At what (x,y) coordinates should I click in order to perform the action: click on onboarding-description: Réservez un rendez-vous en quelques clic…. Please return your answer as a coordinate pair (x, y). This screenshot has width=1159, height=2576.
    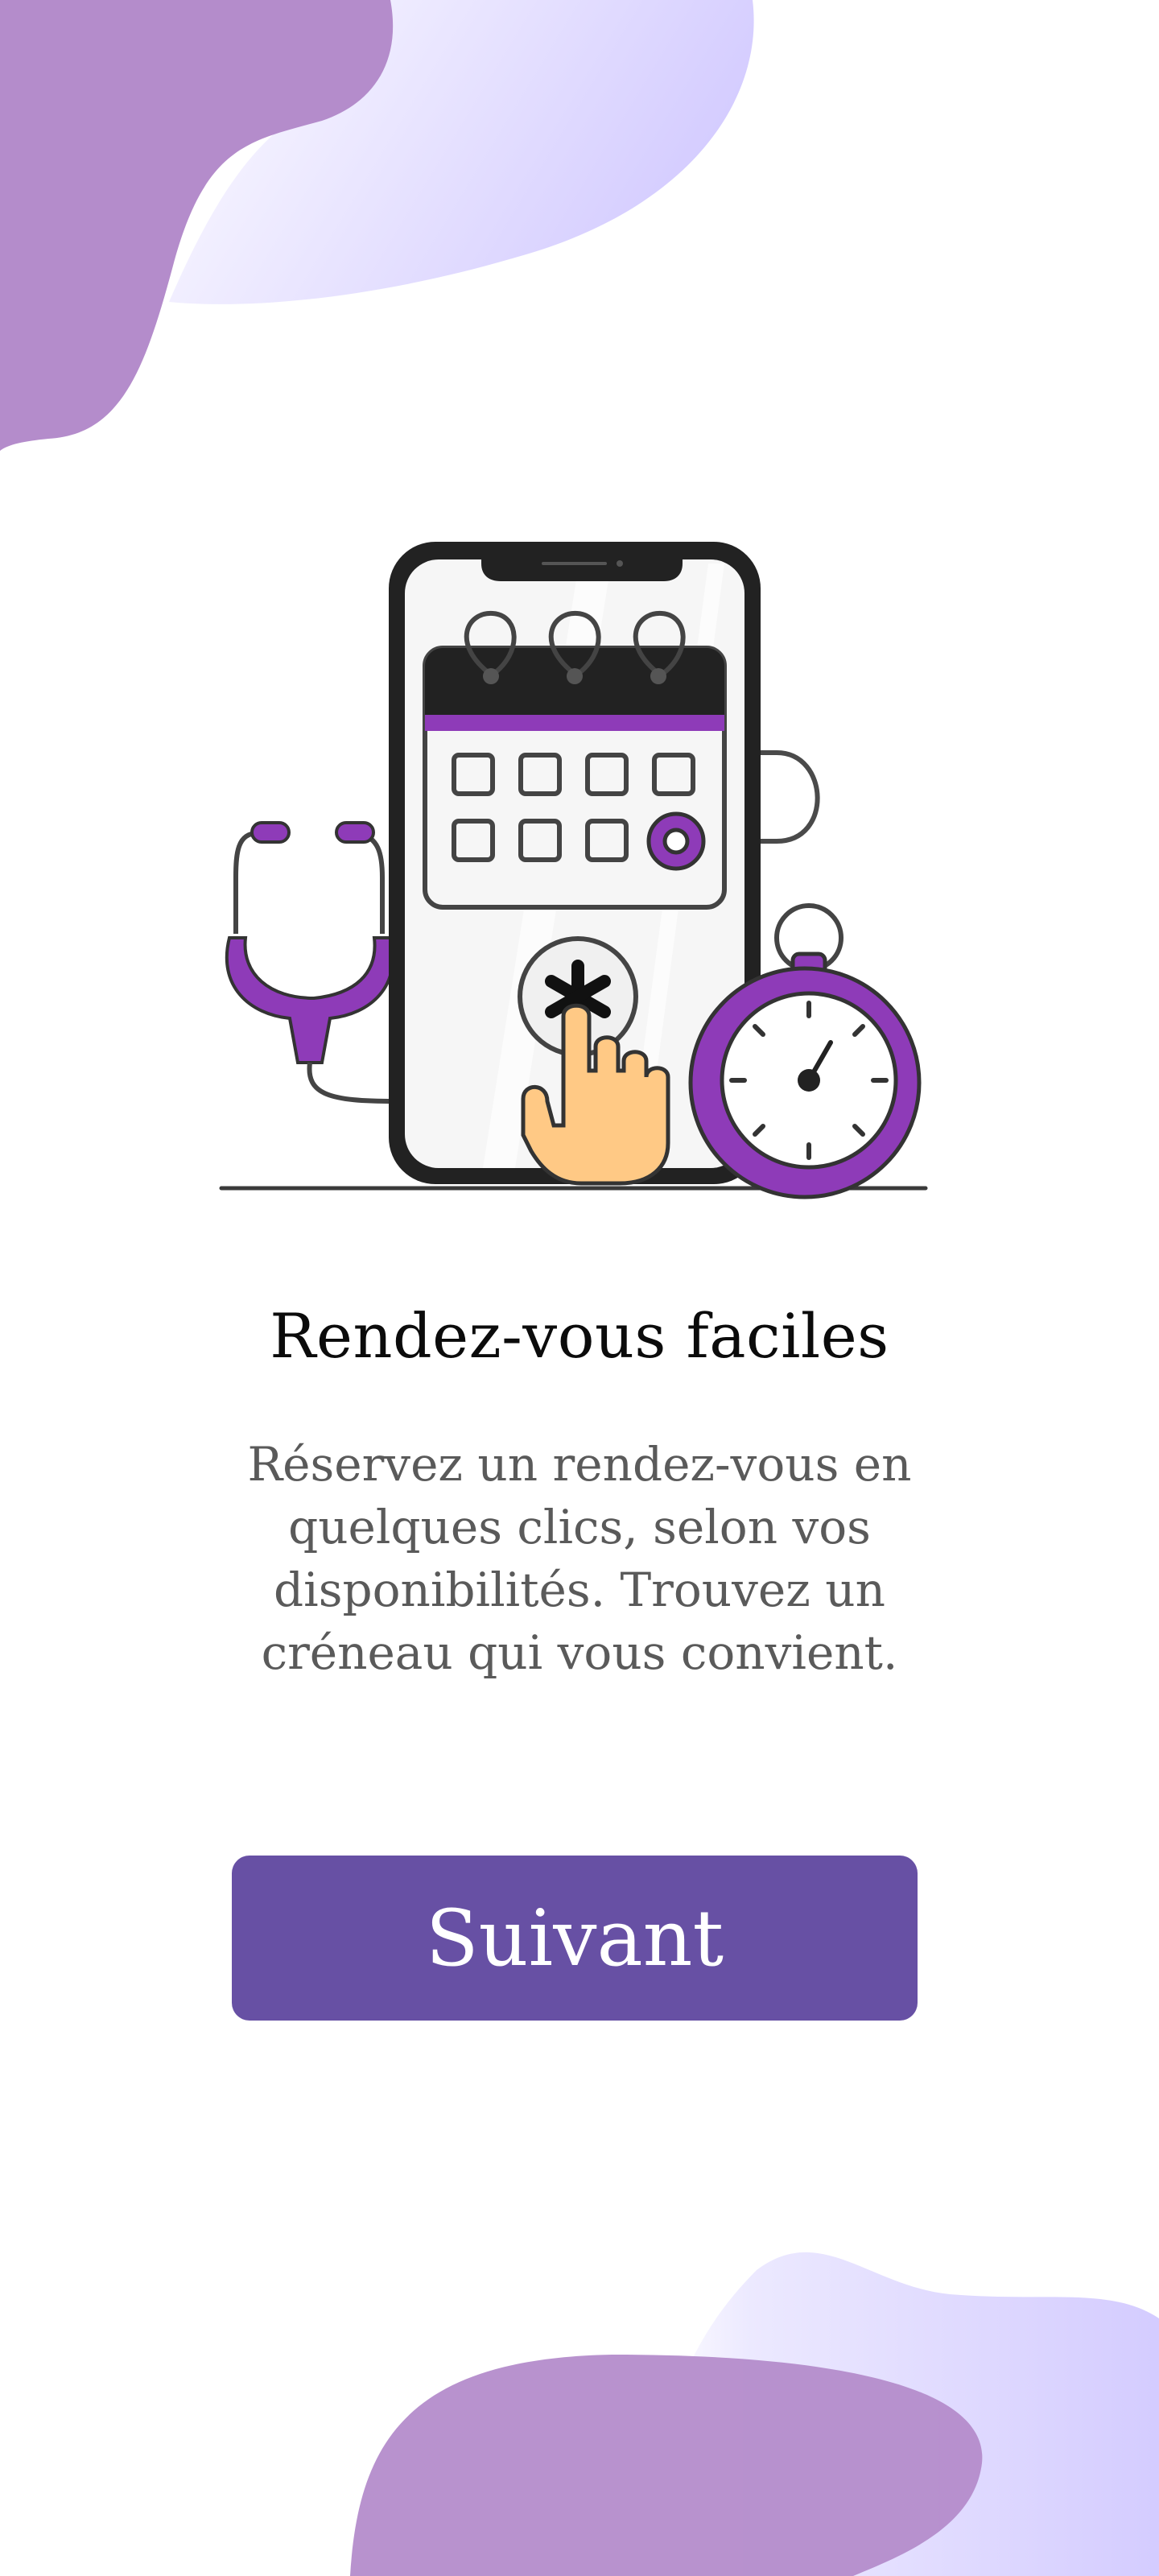
    Looking at the image, I should click on (579, 1558).